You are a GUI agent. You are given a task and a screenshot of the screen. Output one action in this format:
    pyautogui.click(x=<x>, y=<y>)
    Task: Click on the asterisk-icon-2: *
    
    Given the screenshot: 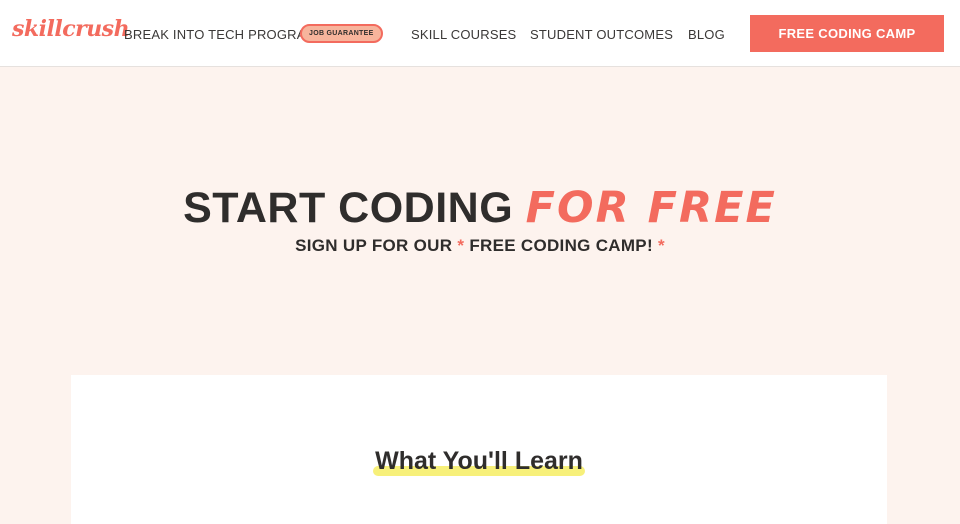 What is the action you would take?
    pyautogui.click(x=661, y=245)
    